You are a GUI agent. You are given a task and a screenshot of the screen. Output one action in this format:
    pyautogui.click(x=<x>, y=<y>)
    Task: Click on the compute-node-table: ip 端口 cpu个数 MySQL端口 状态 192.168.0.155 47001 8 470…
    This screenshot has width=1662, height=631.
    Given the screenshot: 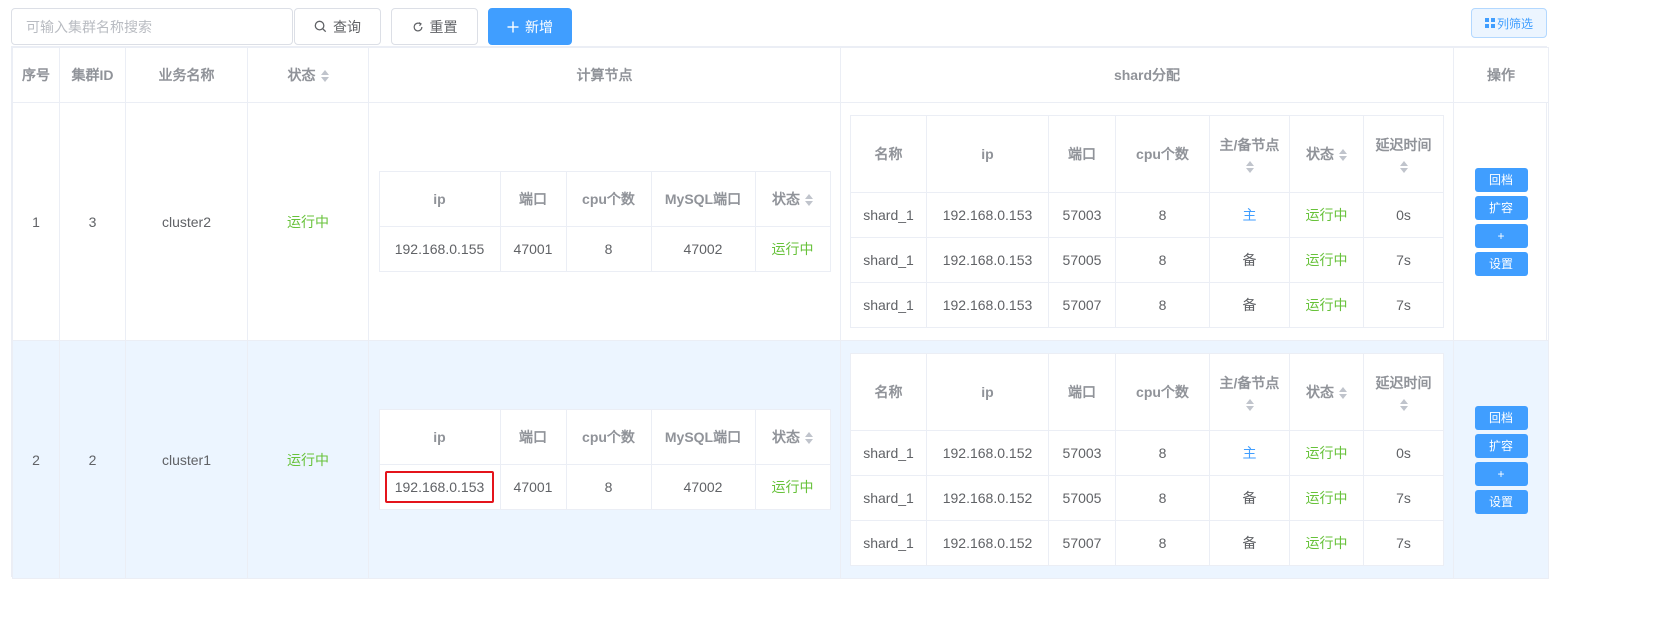 What is the action you would take?
    pyautogui.click(x=604, y=221)
    